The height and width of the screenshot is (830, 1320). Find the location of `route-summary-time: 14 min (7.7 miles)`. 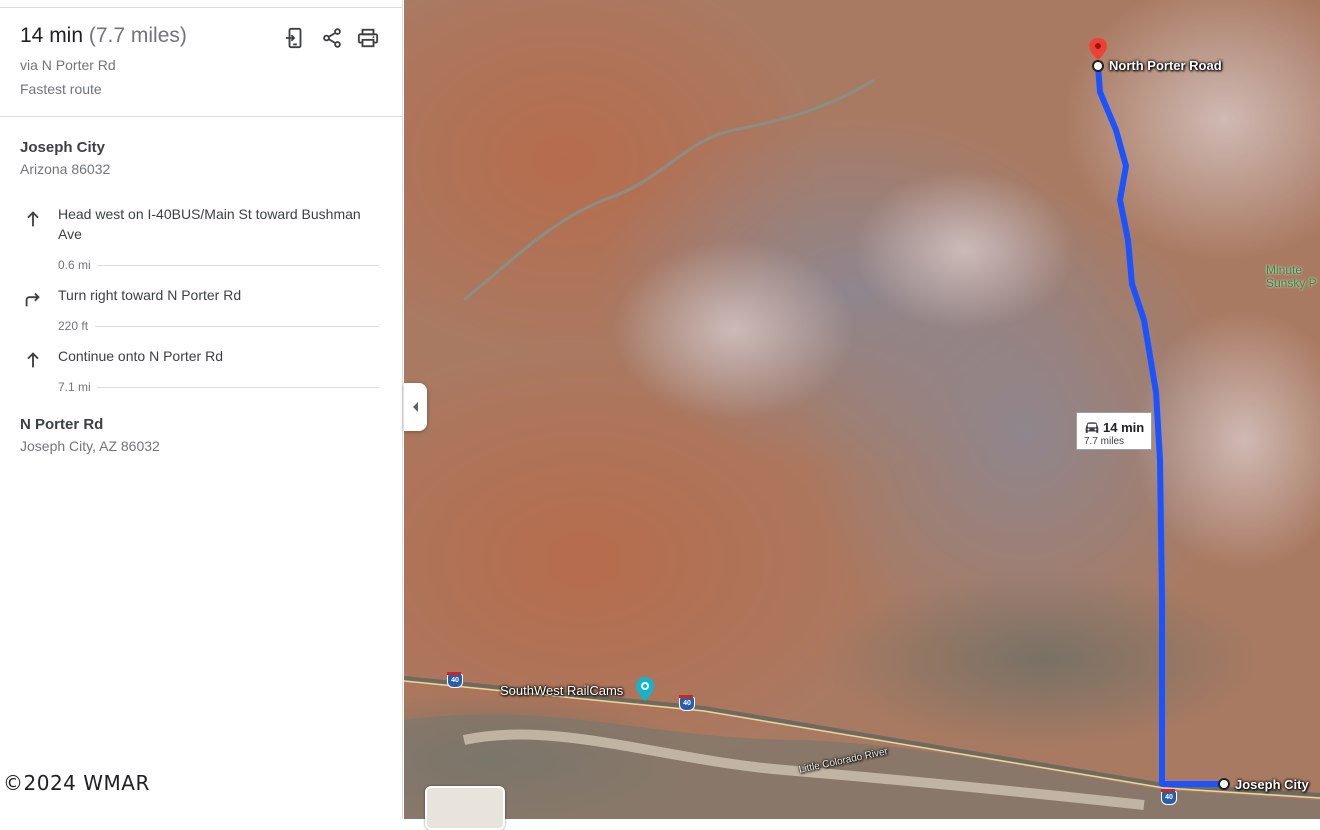

route-summary-time: 14 min (7.7 miles) is located at coordinates (103, 36).